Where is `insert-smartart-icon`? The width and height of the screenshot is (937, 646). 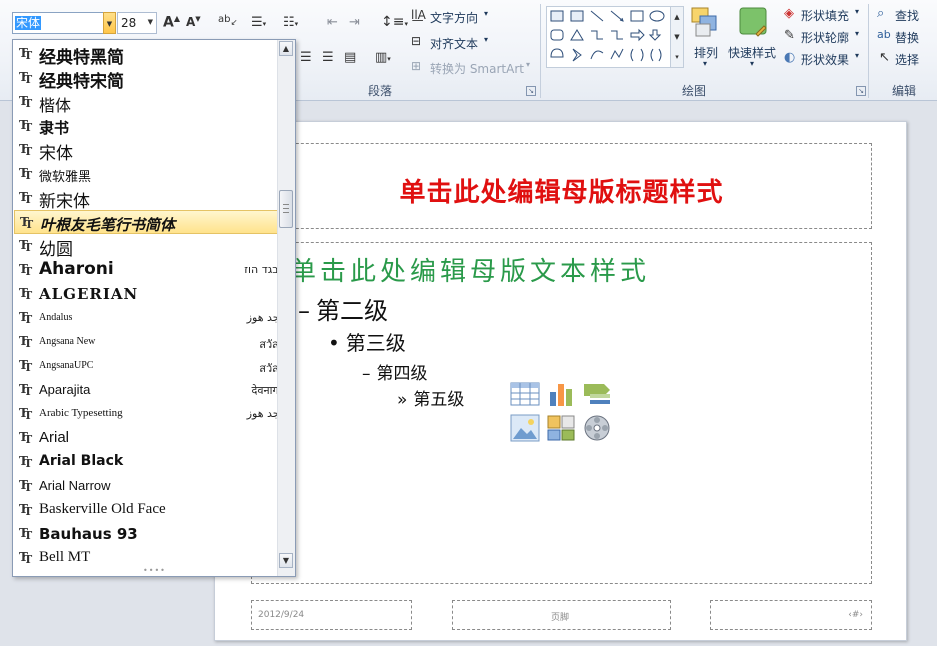 insert-smartart-icon is located at coordinates (597, 394).